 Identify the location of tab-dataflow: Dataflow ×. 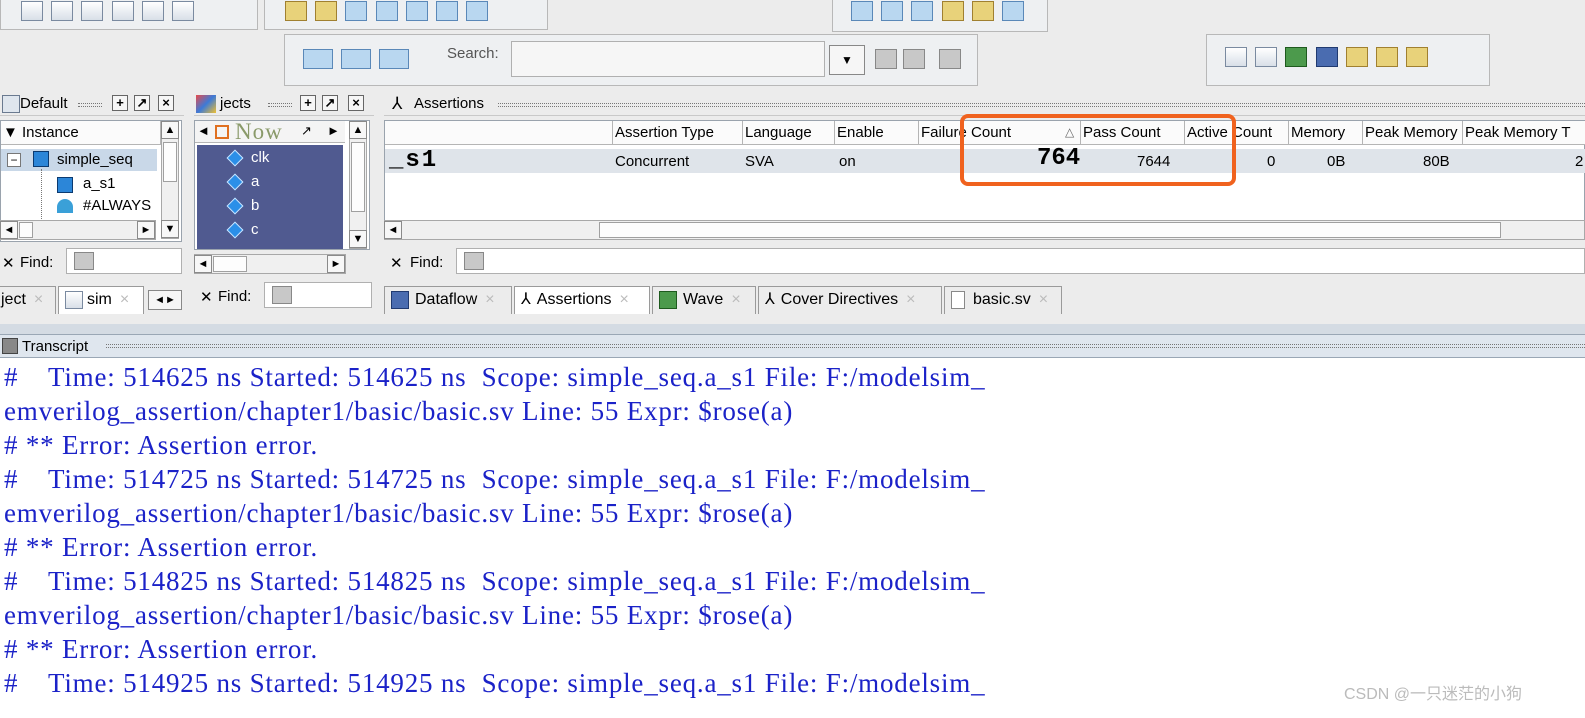
(448, 300).